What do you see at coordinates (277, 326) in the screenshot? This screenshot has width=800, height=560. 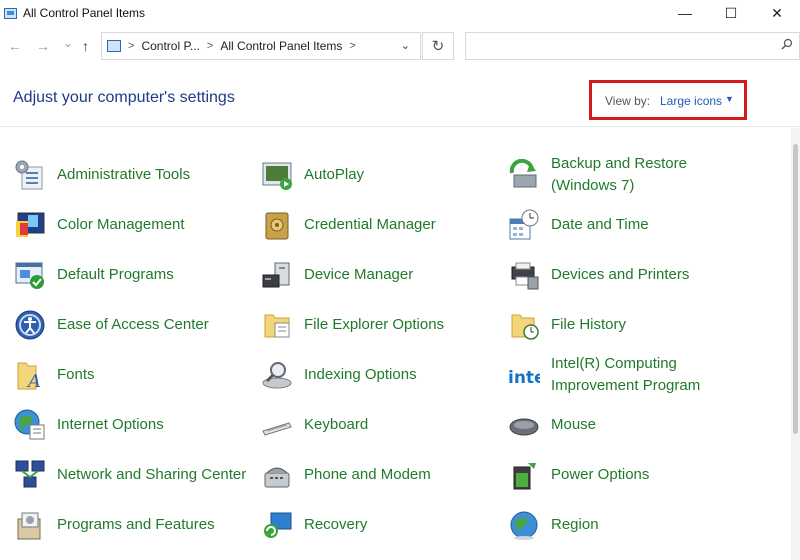 I see `file-explorer-options-icon` at bounding box center [277, 326].